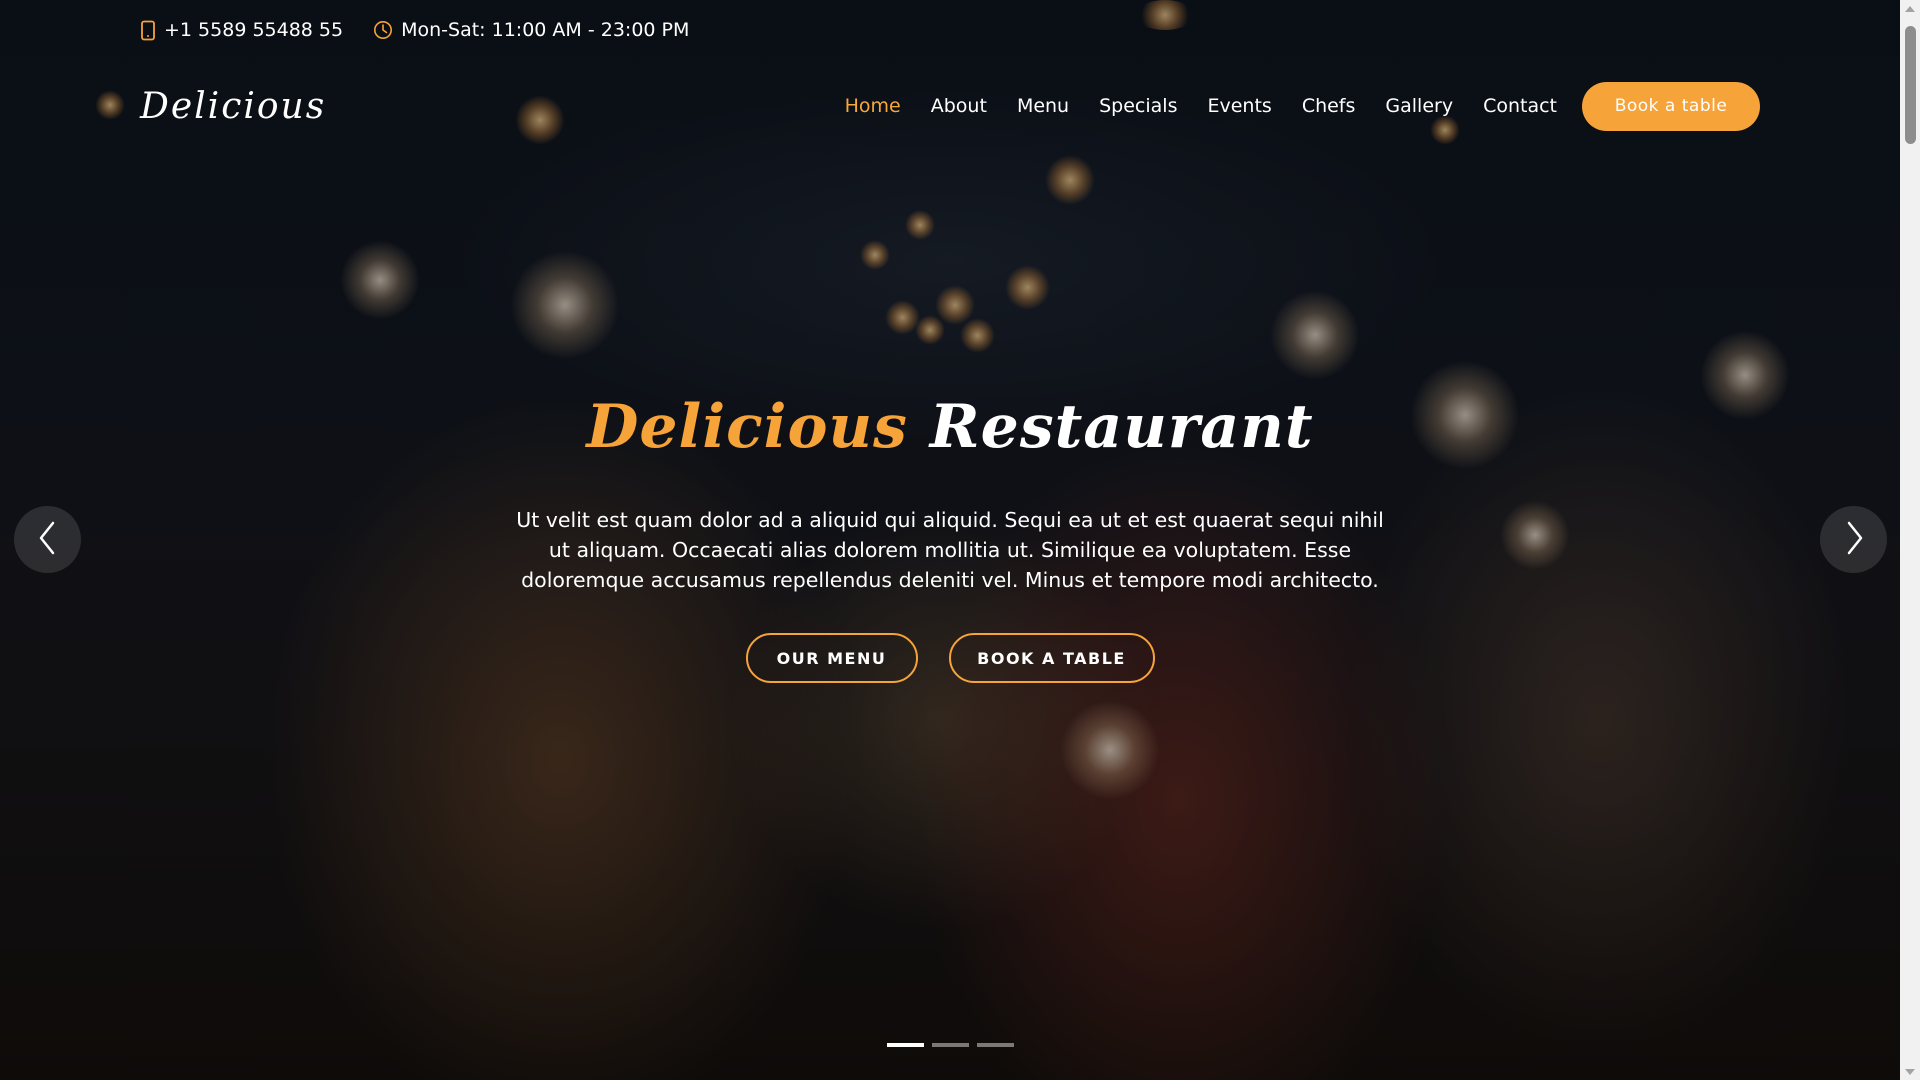 The image size is (1920, 1080). I want to click on nav-menu: Menu, so click(1043, 106).